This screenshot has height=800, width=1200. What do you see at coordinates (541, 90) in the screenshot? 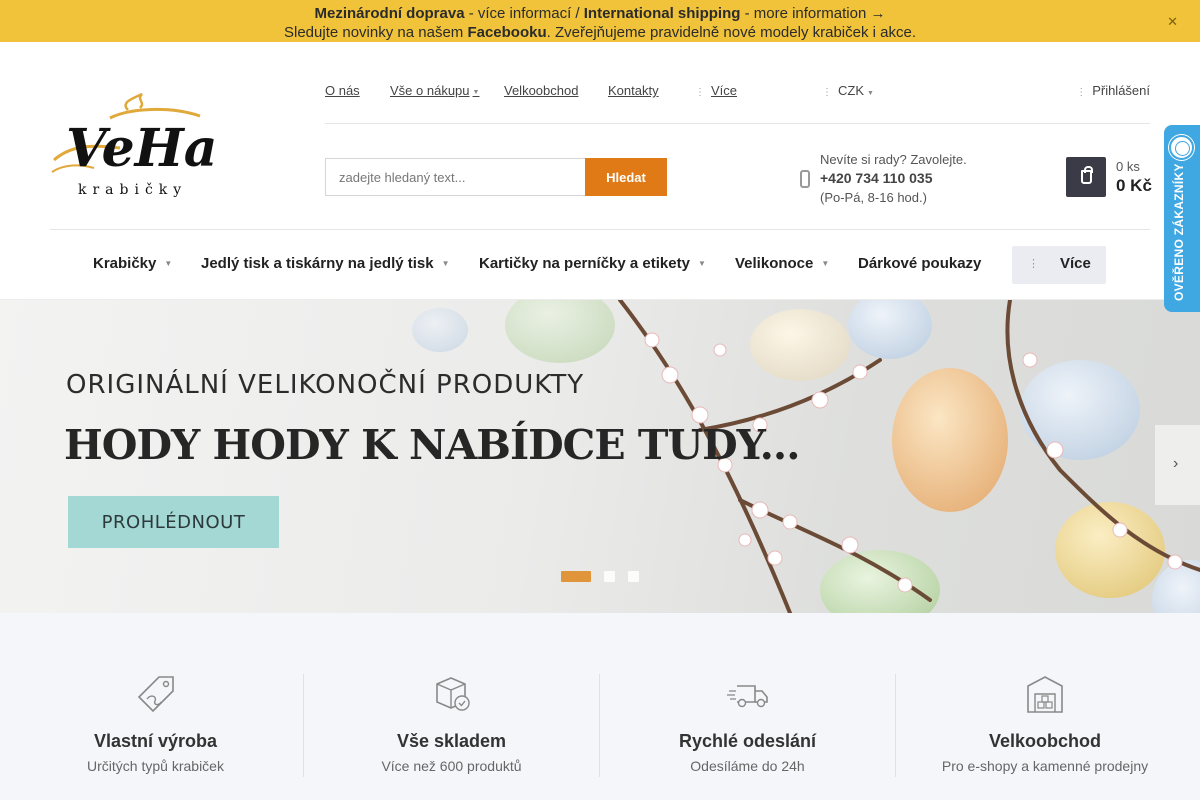
I see `link-wholesale: Velkoobchod` at bounding box center [541, 90].